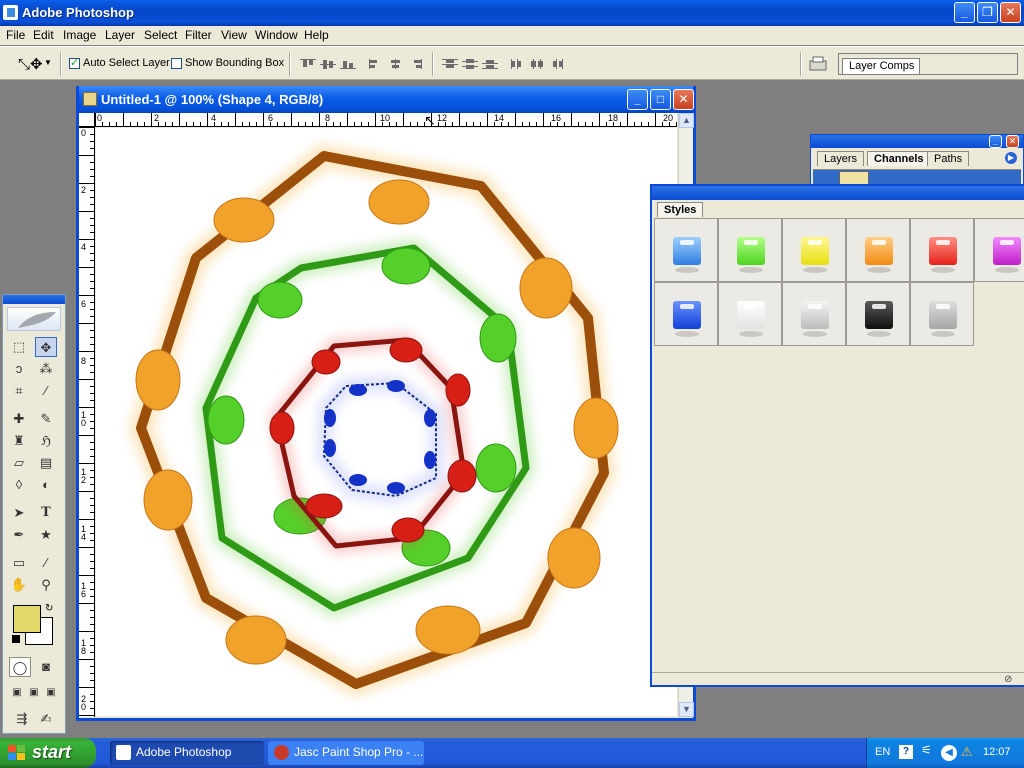  What do you see at coordinates (46, 347) in the screenshot?
I see `move-tool-icon: ✥` at bounding box center [46, 347].